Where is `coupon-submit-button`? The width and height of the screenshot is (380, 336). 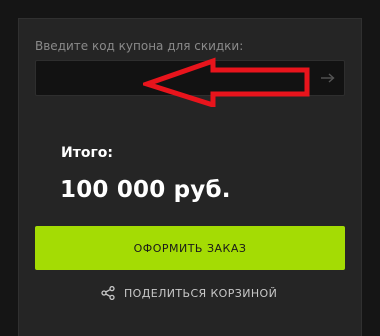
coupon-submit-button is located at coordinates (328, 78).